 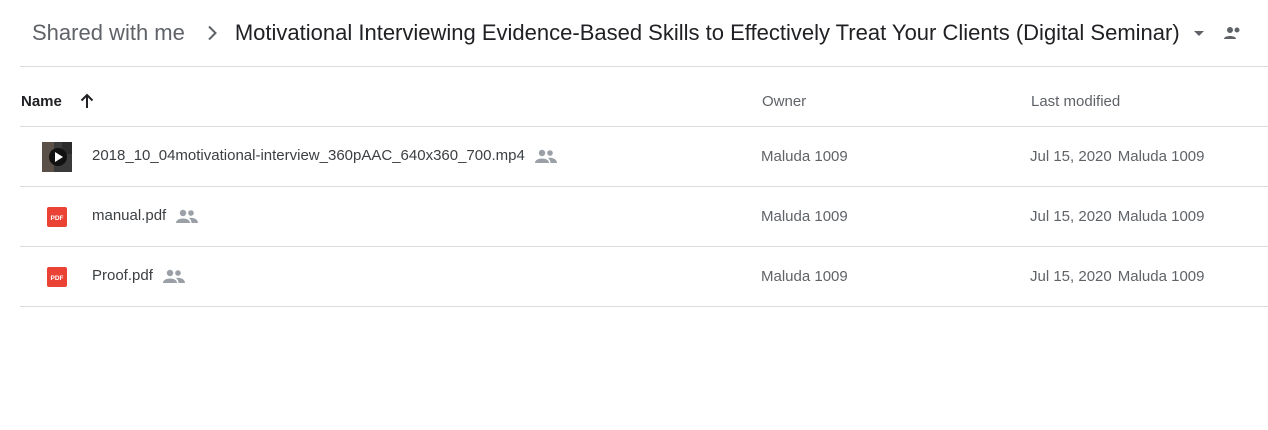 I want to click on file-name: Proof.pdf, so click(x=122, y=275).